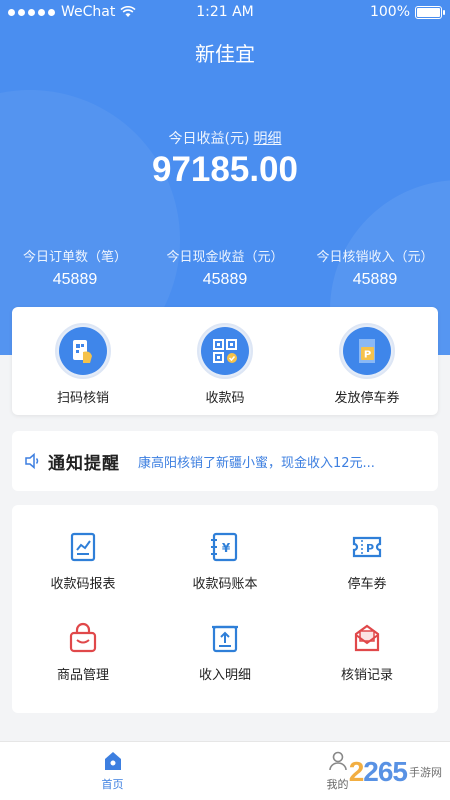  What do you see at coordinates (367, 667) in the screenshot?
I see `menu-item-verify-record: 核销记录` at bounding box center [367, 667].